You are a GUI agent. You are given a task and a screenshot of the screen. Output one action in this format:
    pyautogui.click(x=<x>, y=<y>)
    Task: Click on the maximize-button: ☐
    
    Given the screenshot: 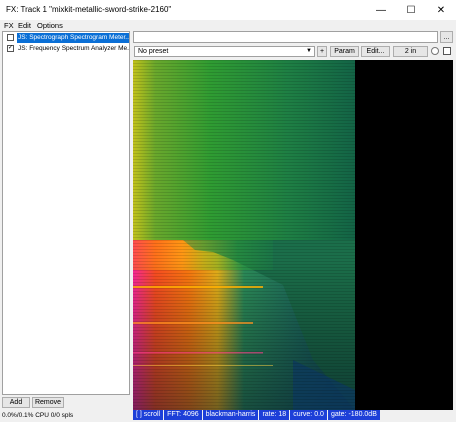 What is the action you would take?
    pyautogui.click(x=411, y=10)
    